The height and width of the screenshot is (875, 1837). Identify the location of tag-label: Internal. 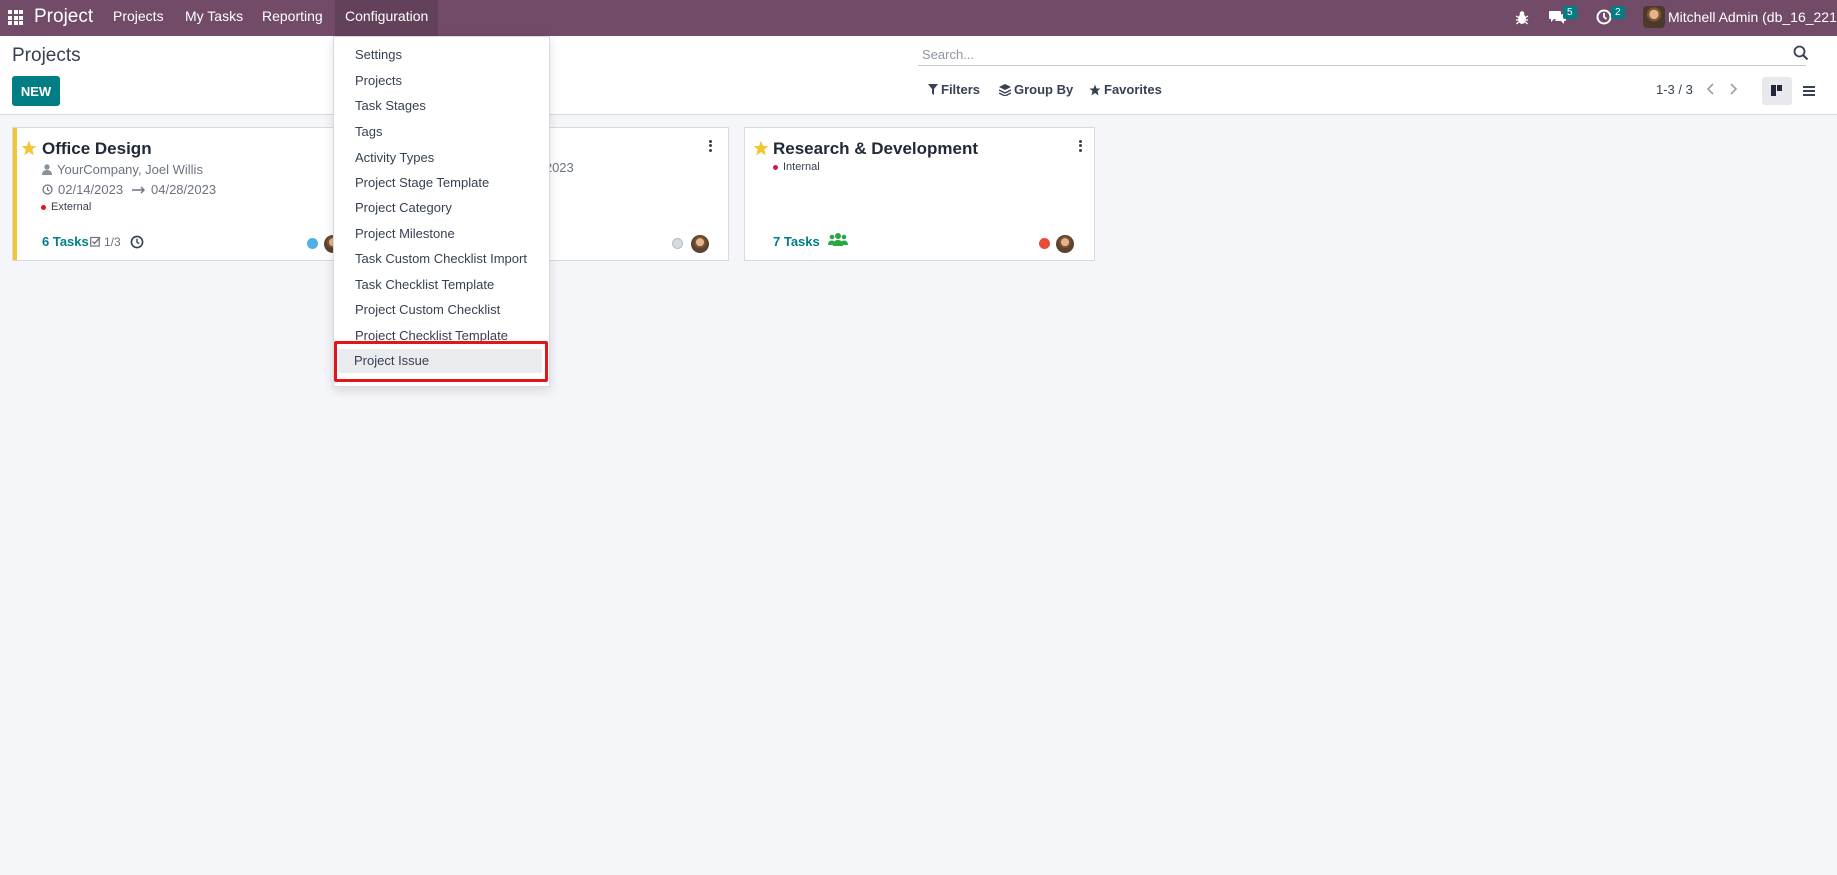
(801, 167).